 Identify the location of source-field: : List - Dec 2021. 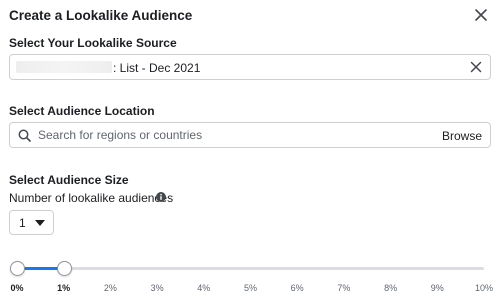
(250, 67).